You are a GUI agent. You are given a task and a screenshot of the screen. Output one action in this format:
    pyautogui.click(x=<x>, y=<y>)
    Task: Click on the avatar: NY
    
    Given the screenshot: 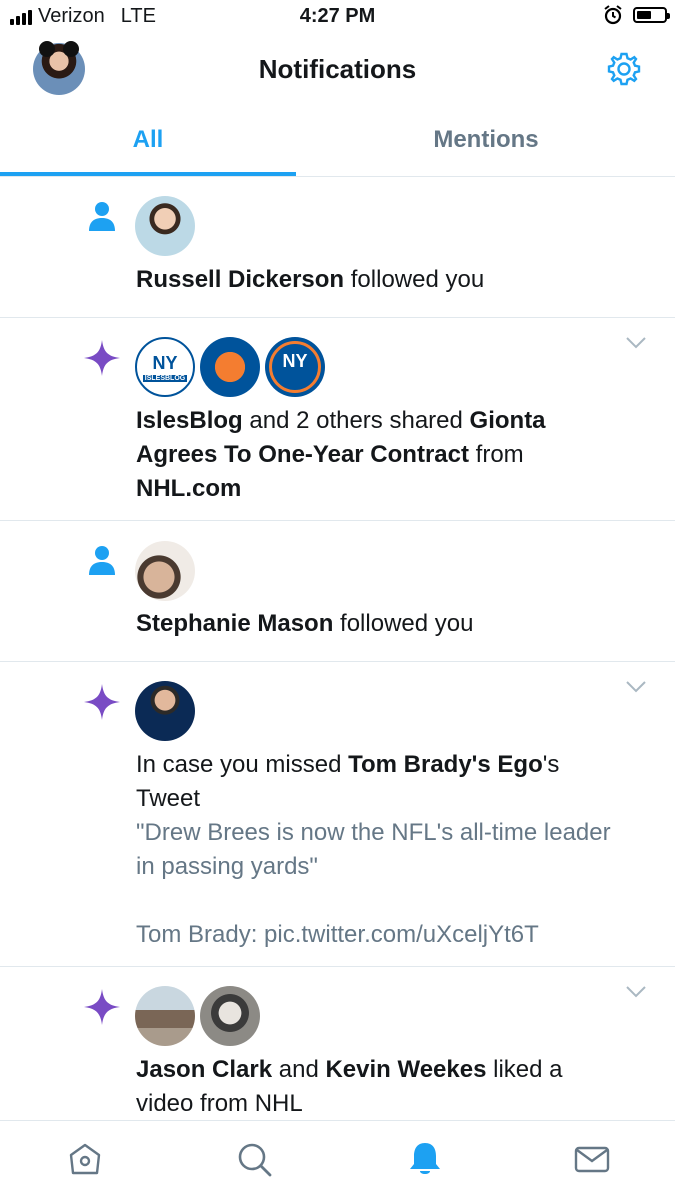 What is the action you would take?
    pyautogui.click(x=295, y=367)
    